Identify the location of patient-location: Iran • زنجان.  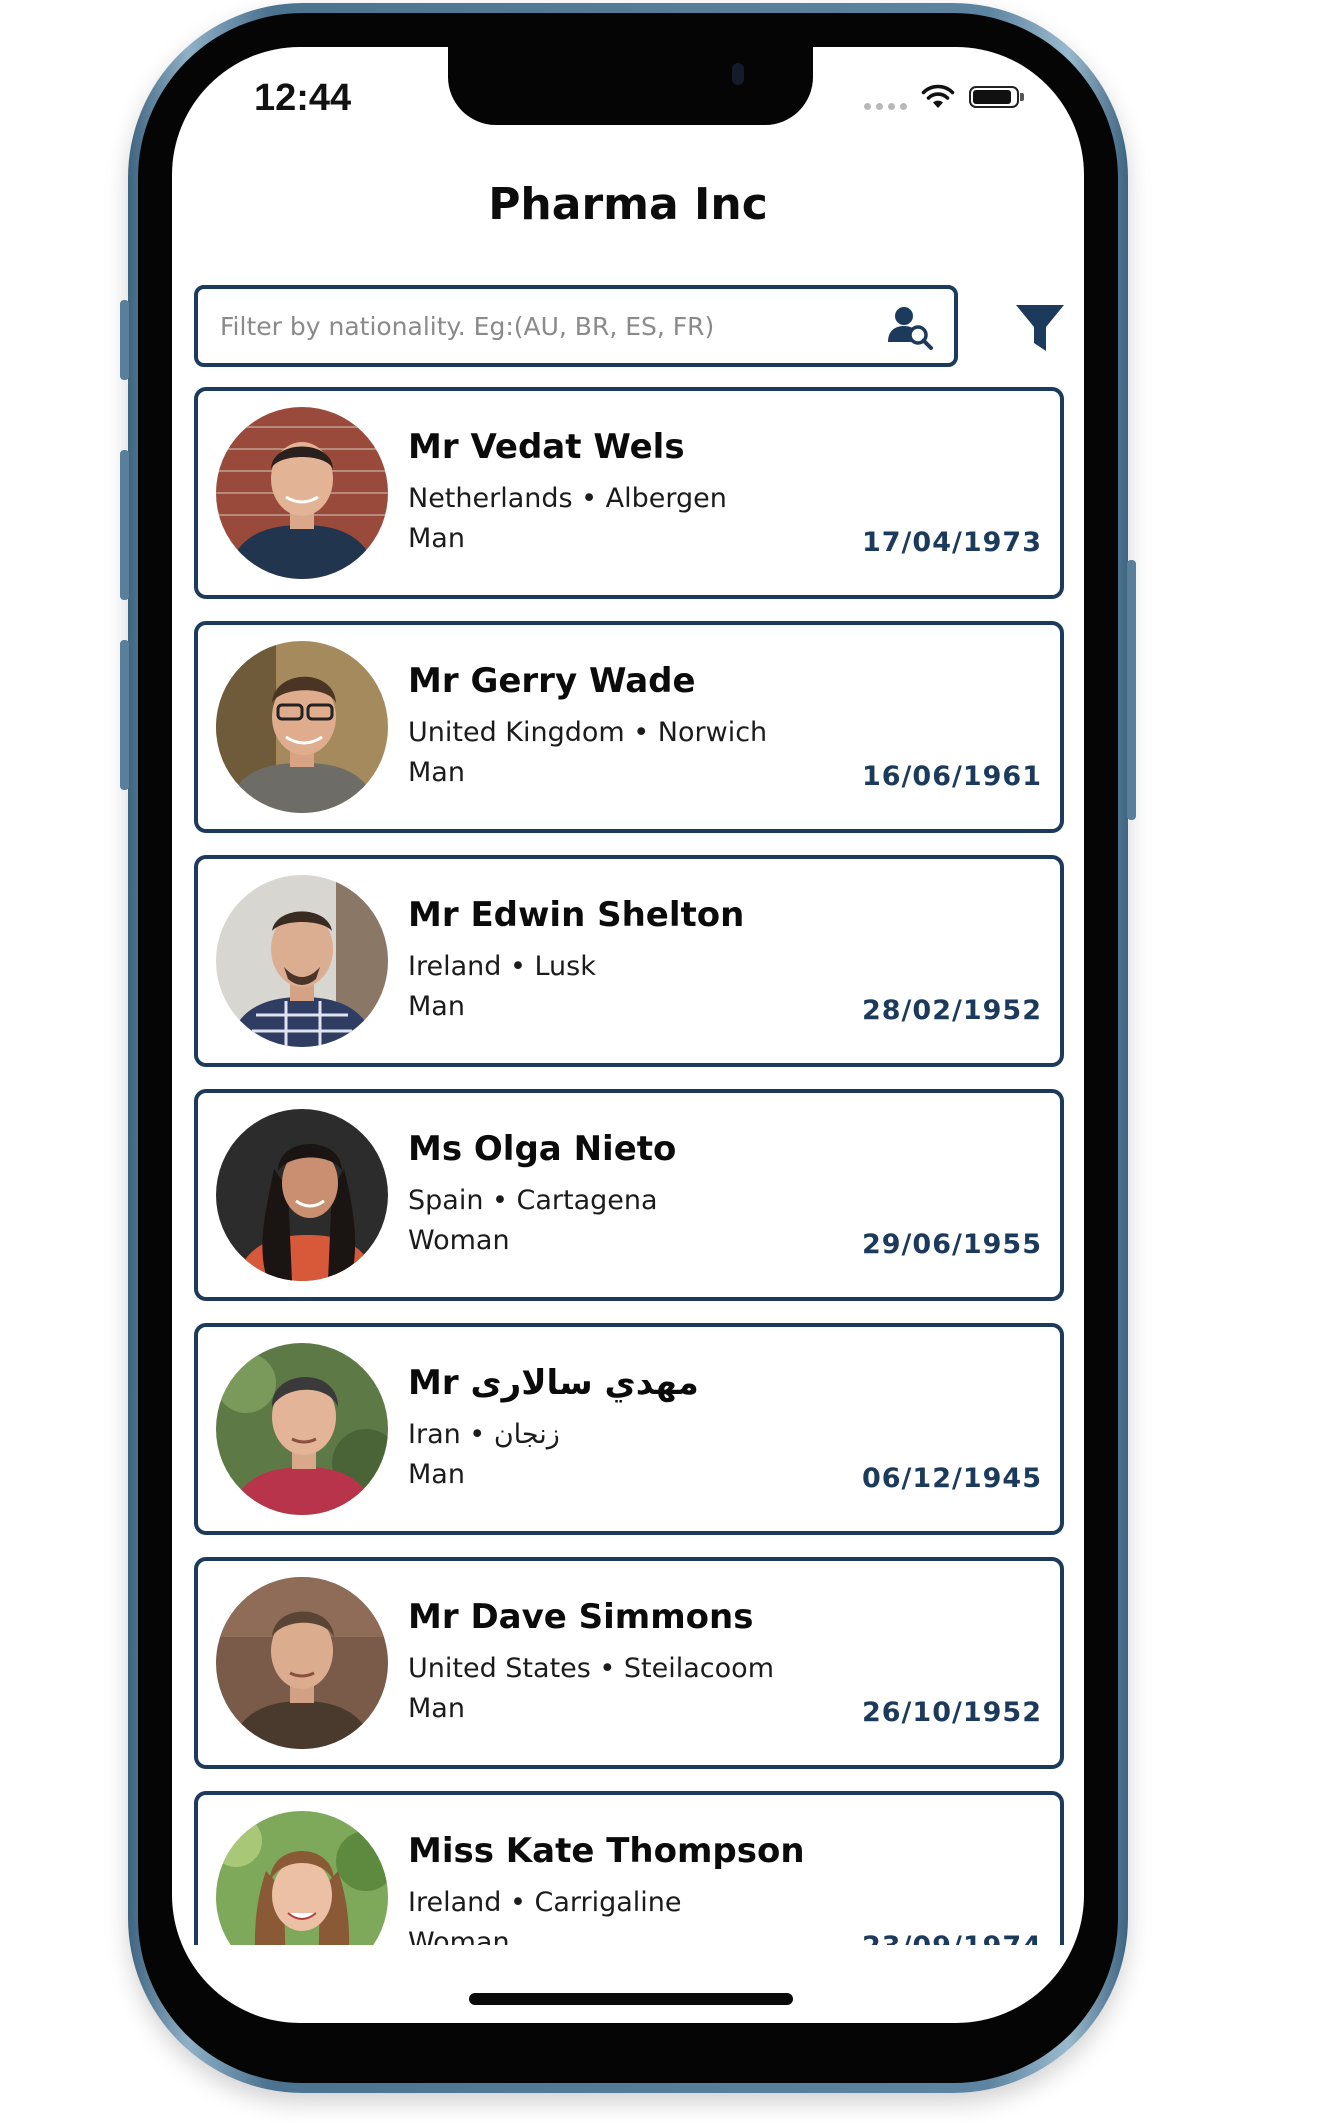
(484, 1434).